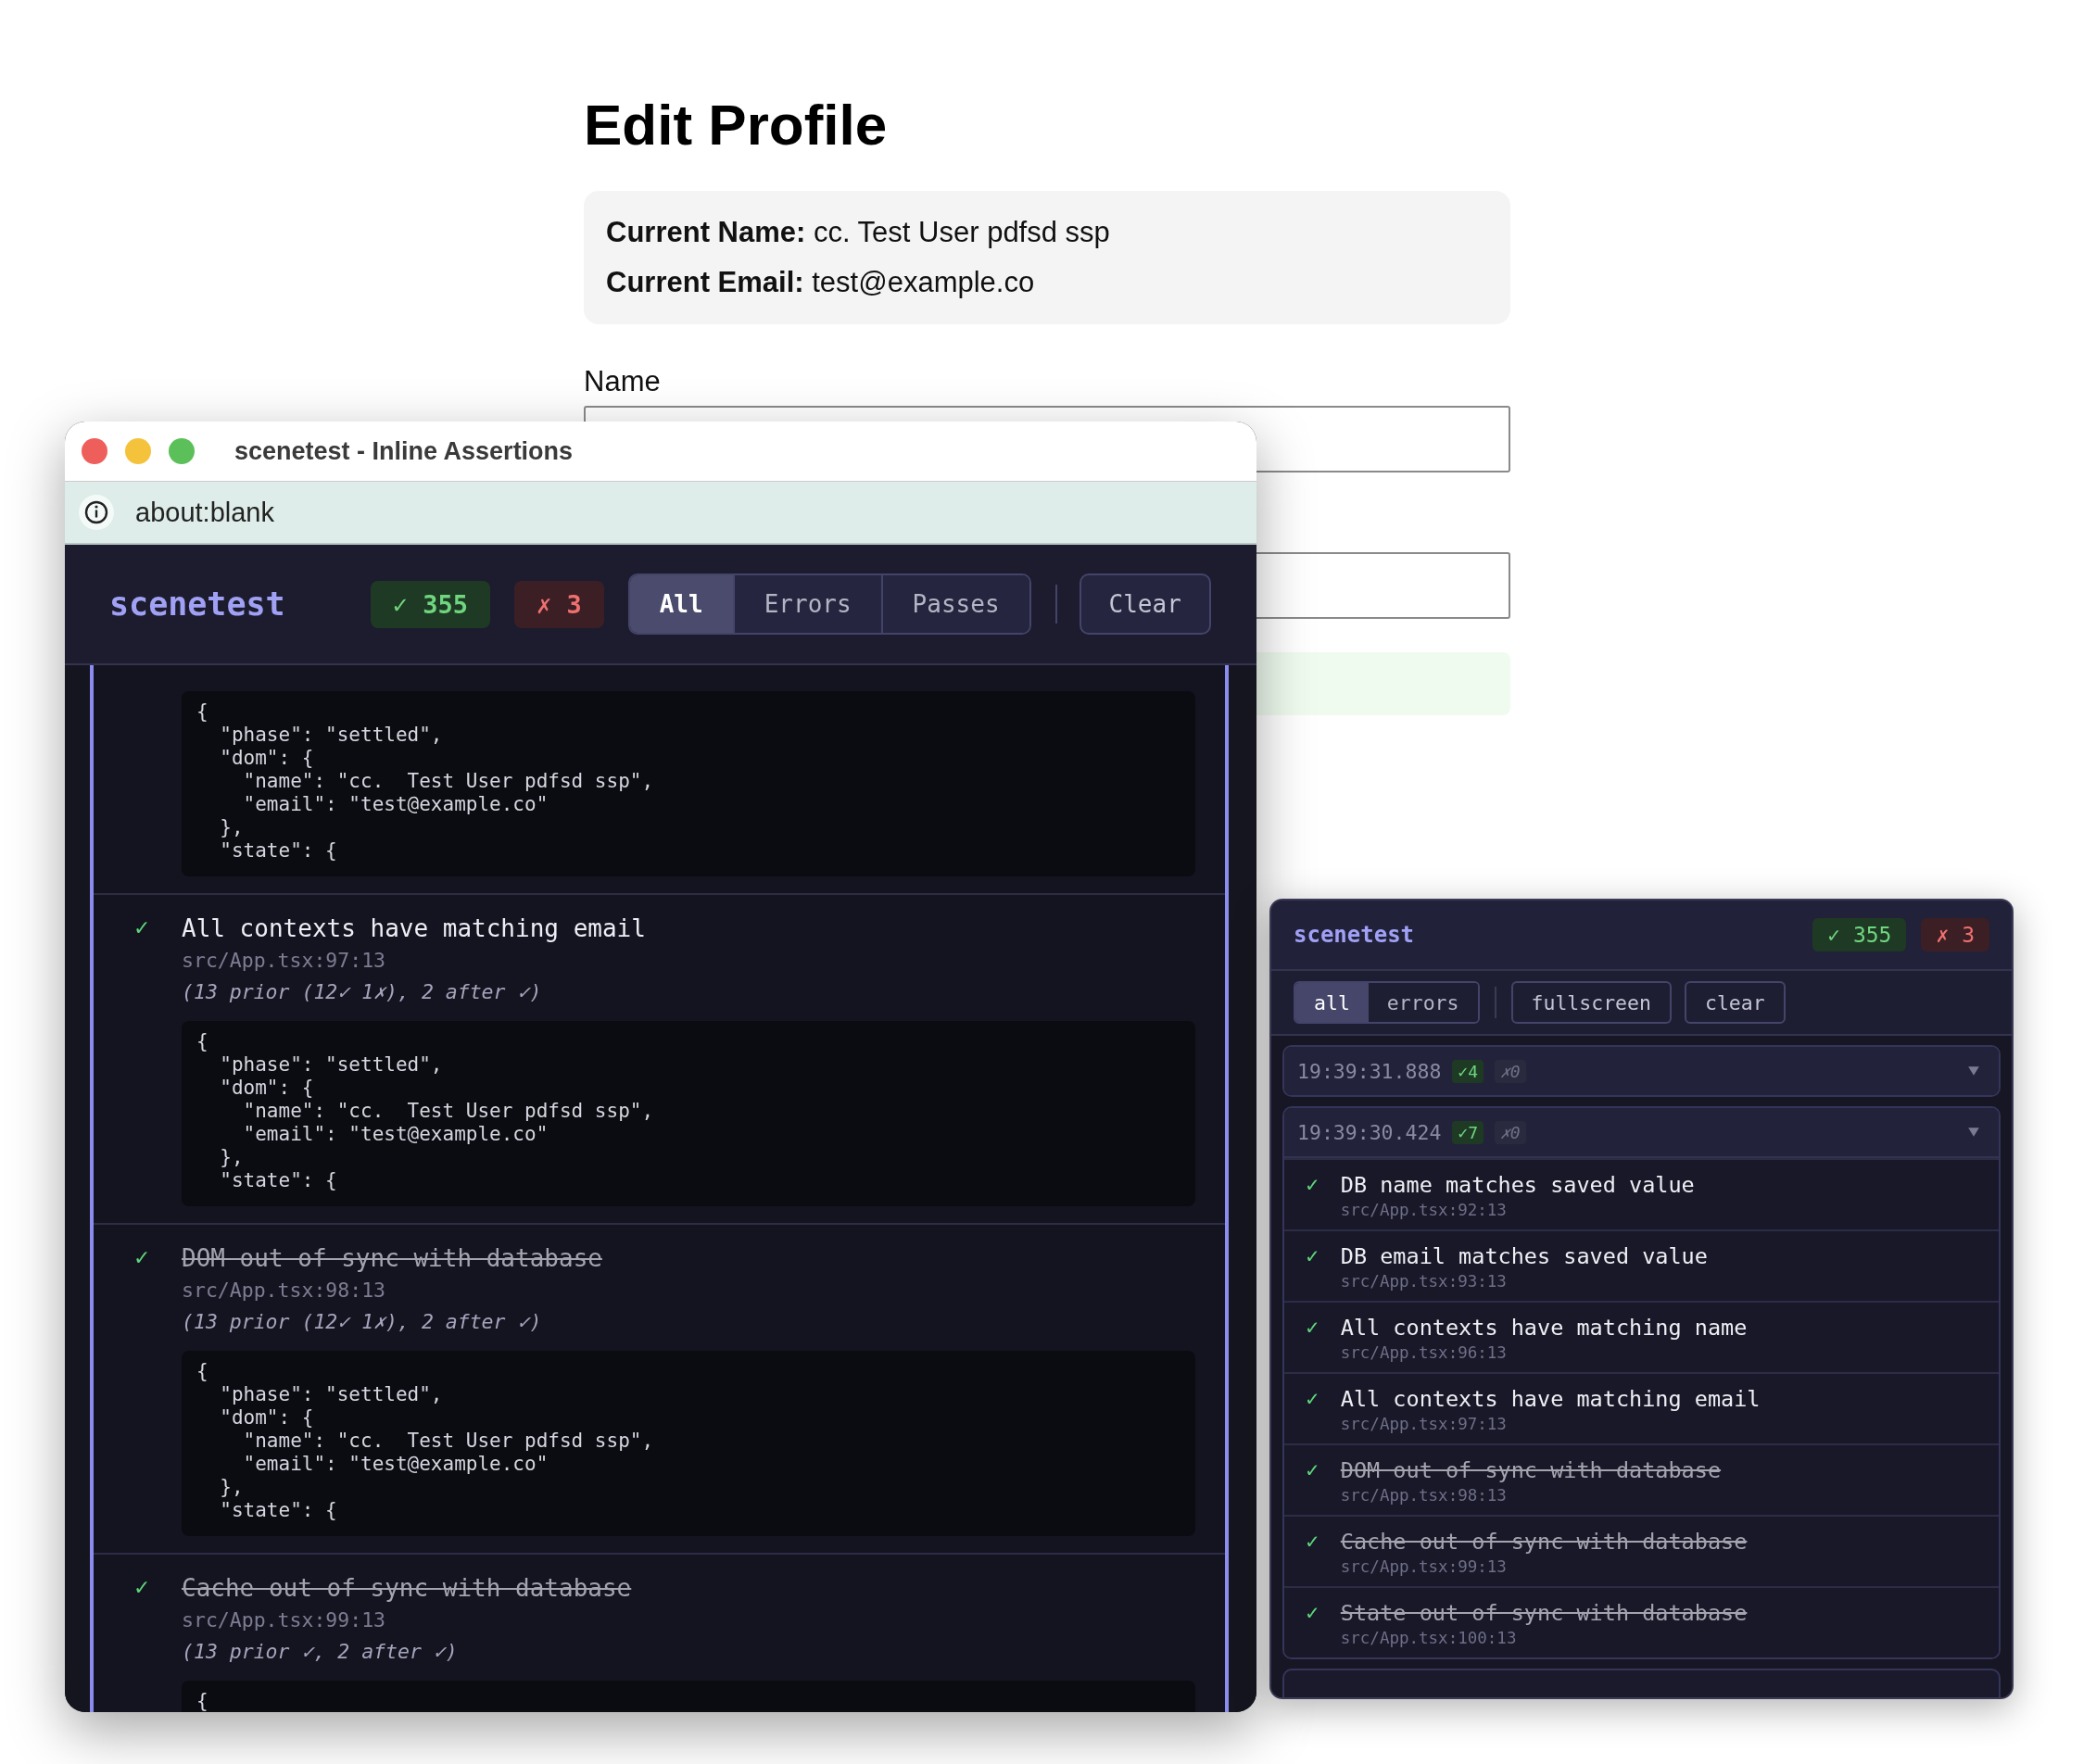 The image size is (2096, 1764). I want to click on pass-count: ✓4, so click(1468, 1071).